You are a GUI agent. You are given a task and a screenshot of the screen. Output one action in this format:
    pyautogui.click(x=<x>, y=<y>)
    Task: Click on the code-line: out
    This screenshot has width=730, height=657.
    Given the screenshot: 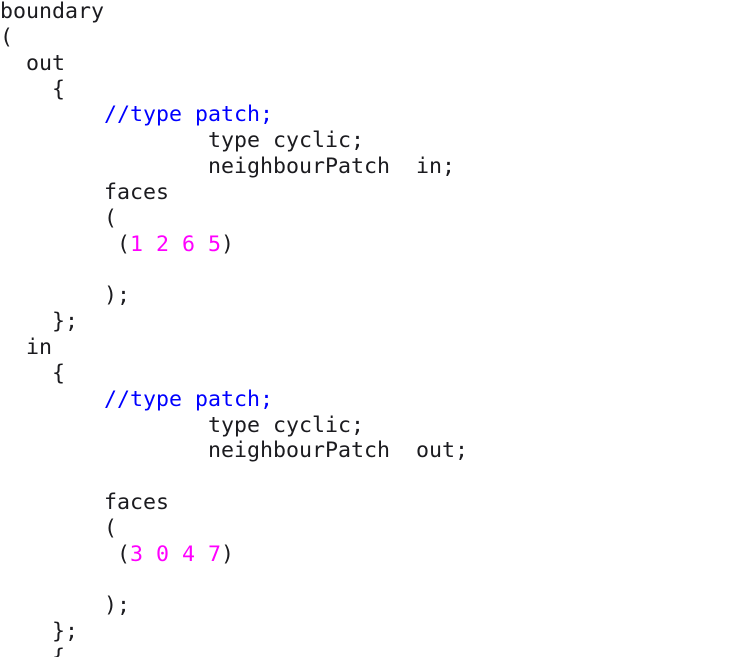 What is the action you would take?
    pyautogui.click(x=234, y=64)
    